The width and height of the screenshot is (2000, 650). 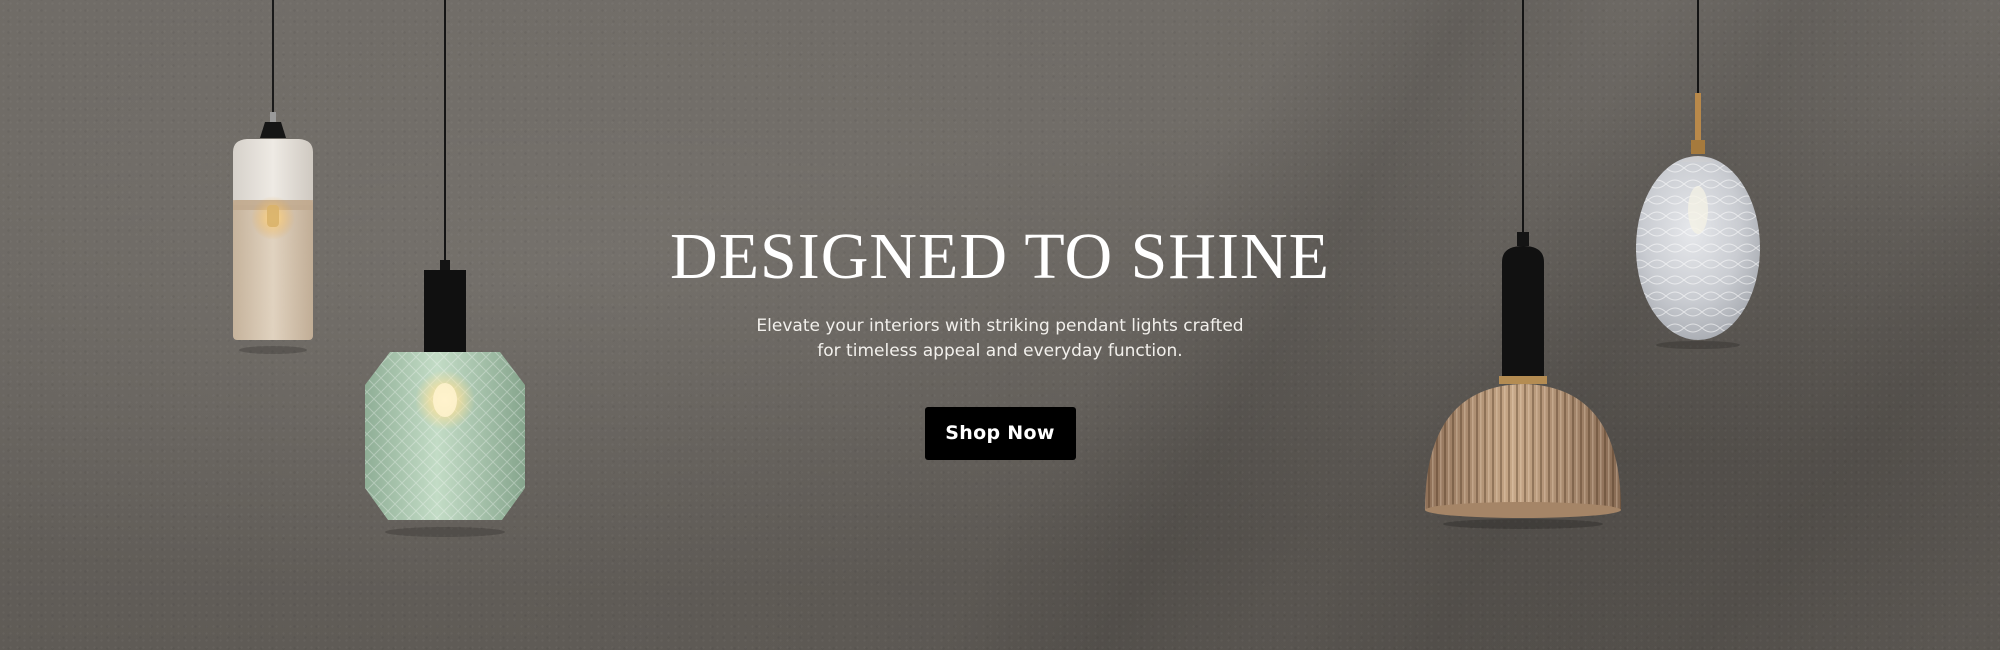 I want to click on shop-now-button: Shop Now, so click(x=1000, y=433).